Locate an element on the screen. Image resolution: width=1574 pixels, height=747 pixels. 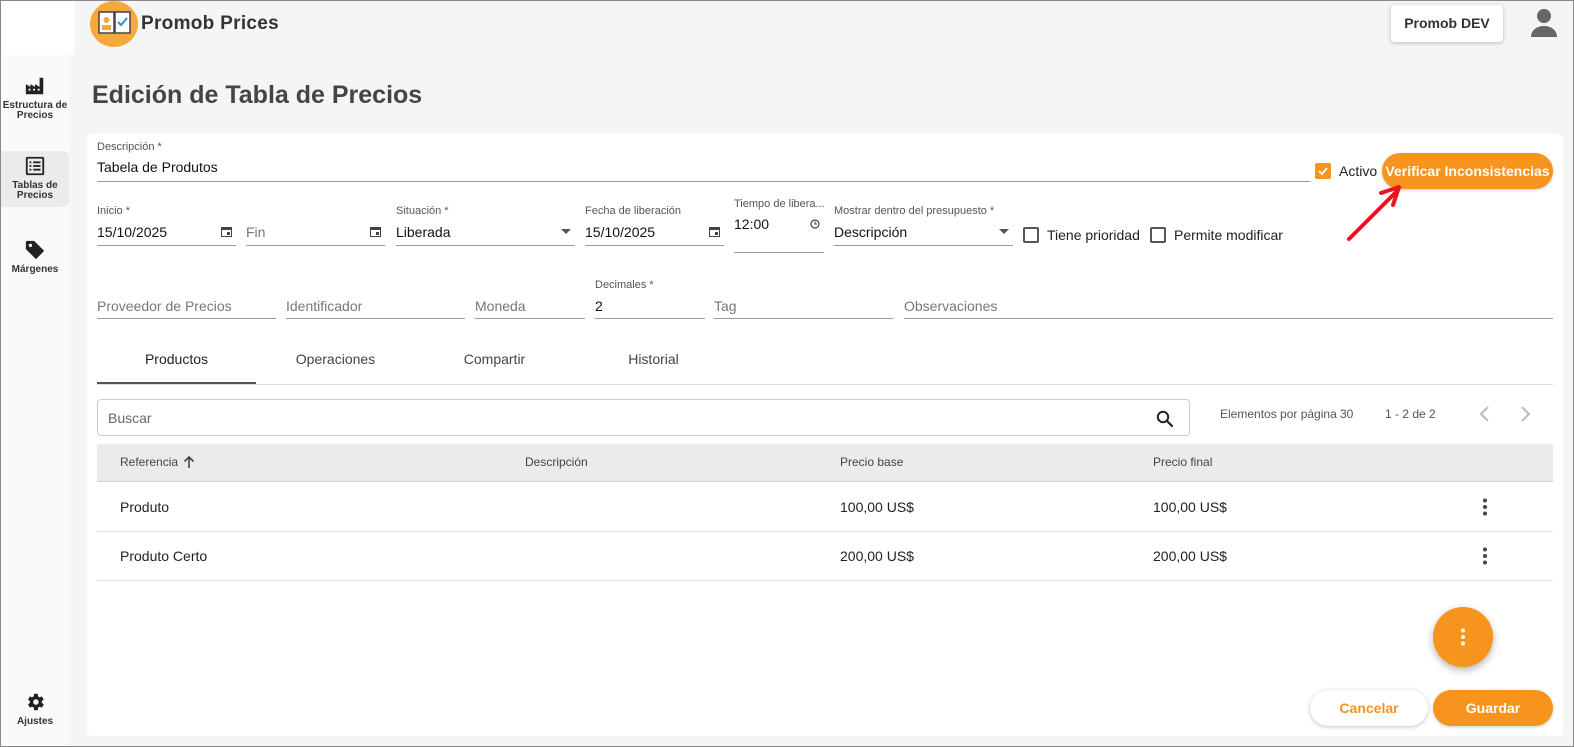
permite-modificar-checkbox is located at coordinates (1158, 235).